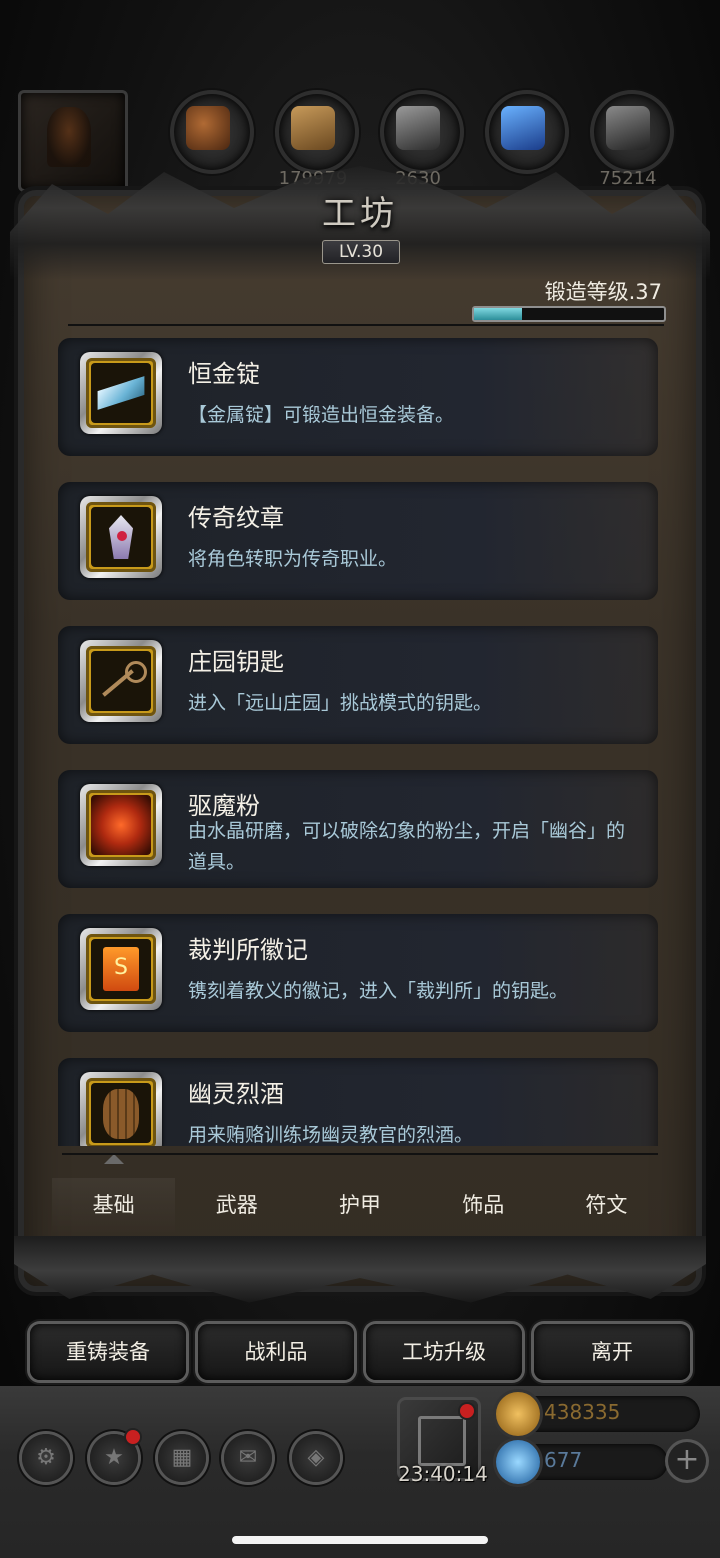  What do you see at coordinates (569, 314) in the screenshot?
I see `forge-progress-bar` at bounding box center [569, 314].